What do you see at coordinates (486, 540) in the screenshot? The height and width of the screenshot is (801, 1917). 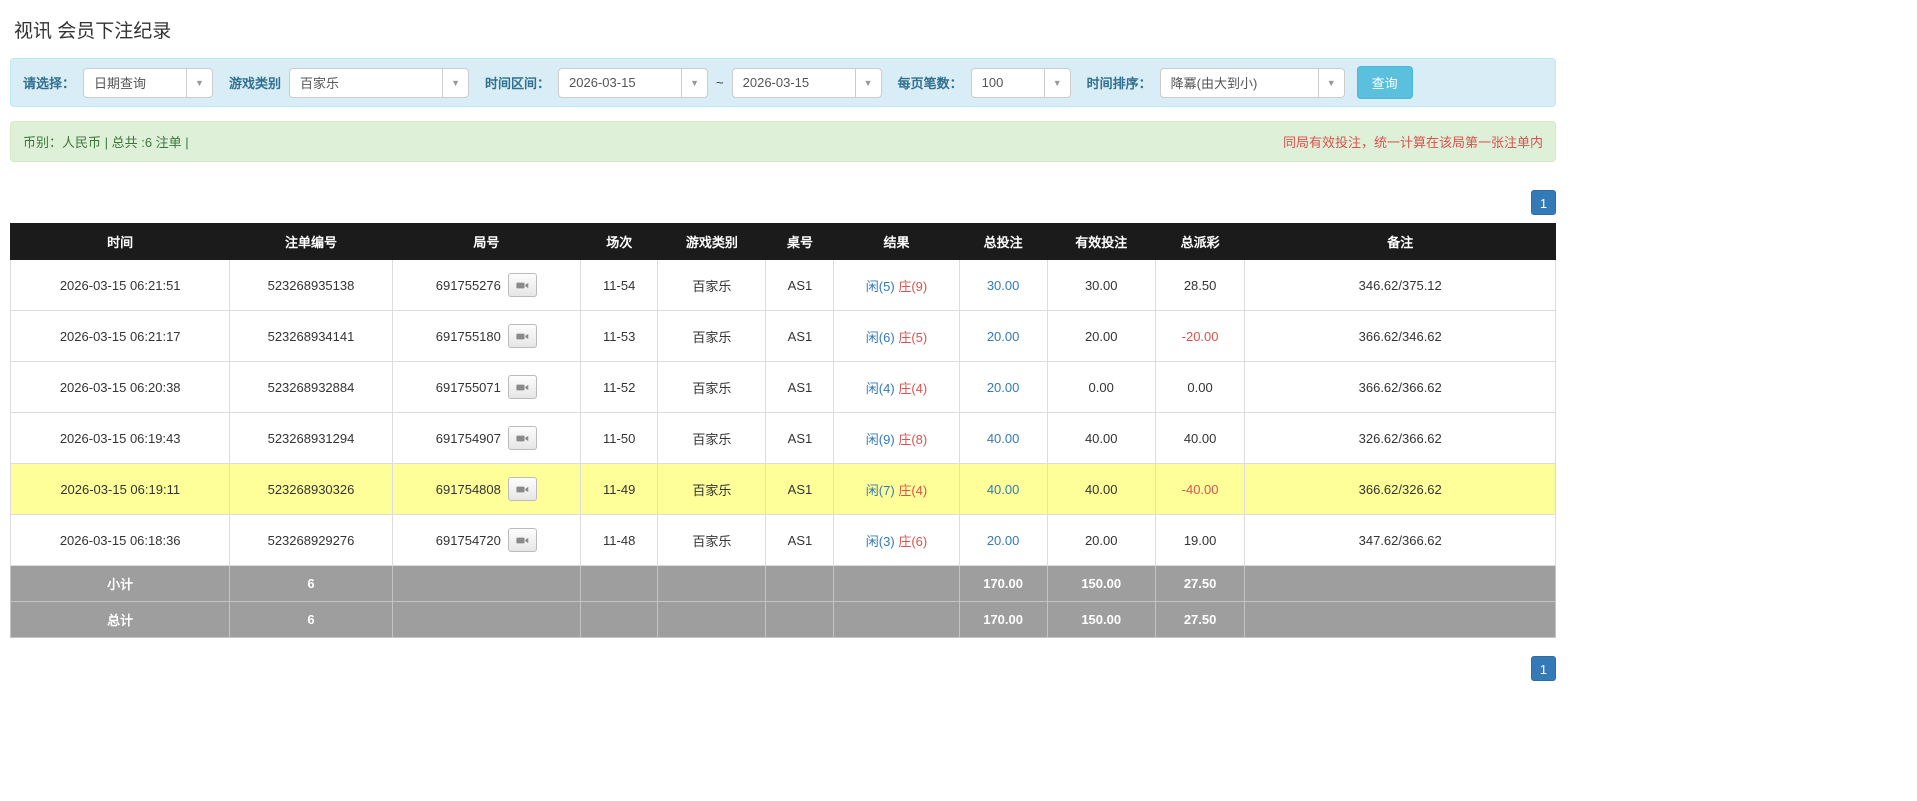 I see `cell-round: 691754720` at bounding box center [486, 540].